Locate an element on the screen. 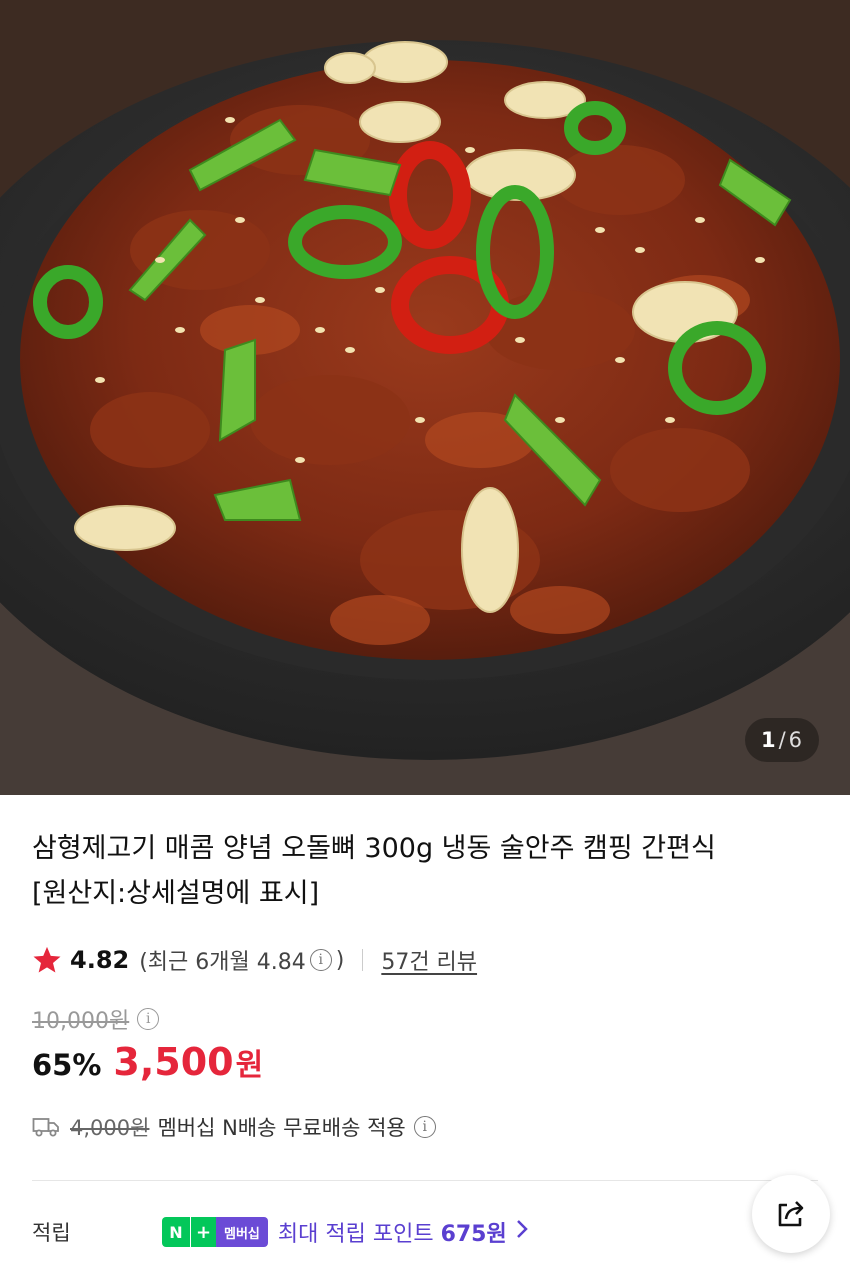 The image size is (850, 1285). points-amount: 675원 is located at coordinates (473, 1234).